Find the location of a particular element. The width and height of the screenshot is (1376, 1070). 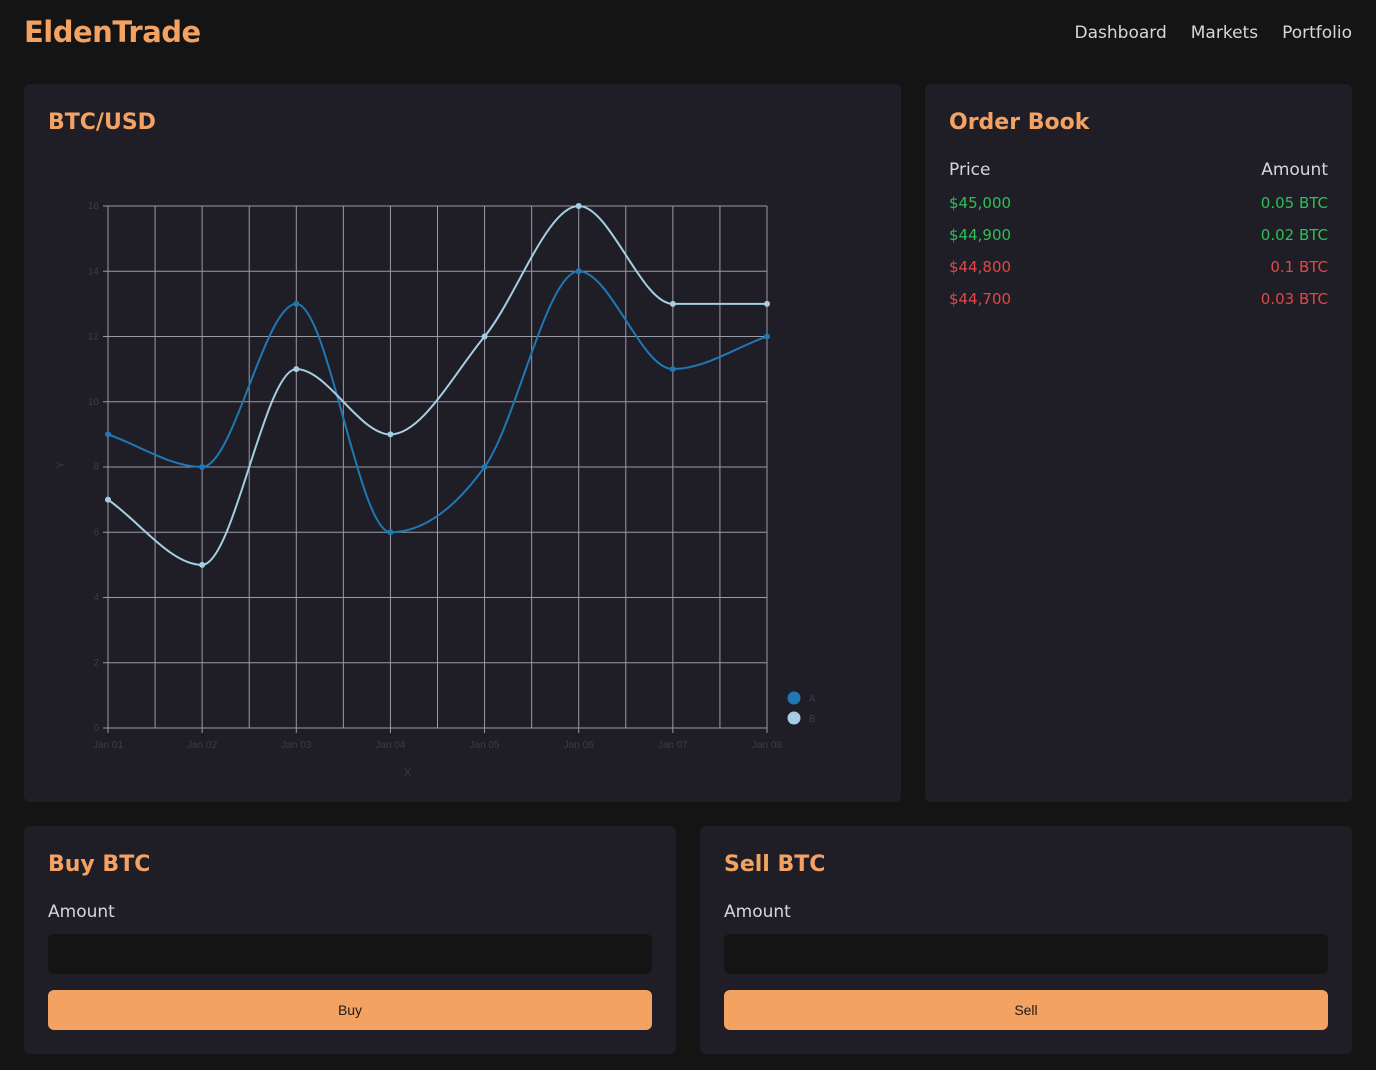

order-amount: 0.03 BTC is located at coordinates (1294, 299).